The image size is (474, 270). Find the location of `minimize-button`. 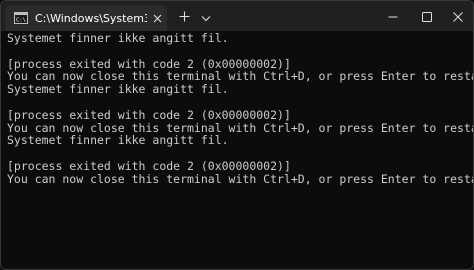

minimize-button is located at coordinates (393, 16).